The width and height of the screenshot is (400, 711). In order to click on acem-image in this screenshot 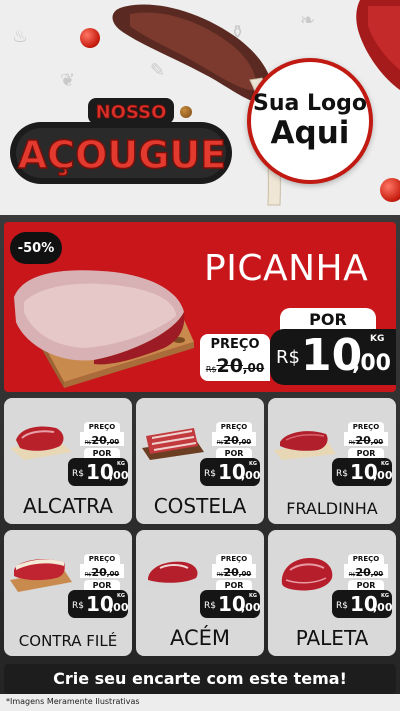, I will do `click(174, 575)`.